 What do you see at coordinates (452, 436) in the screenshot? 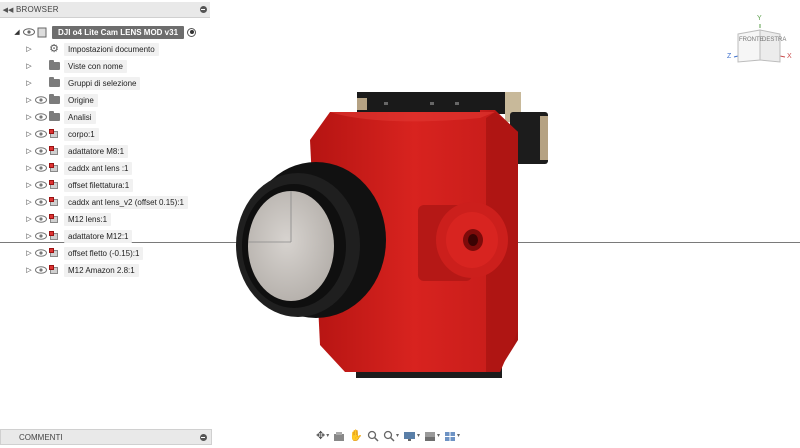
I see `grid-icon: ▾` at bounding box center [452, 436].